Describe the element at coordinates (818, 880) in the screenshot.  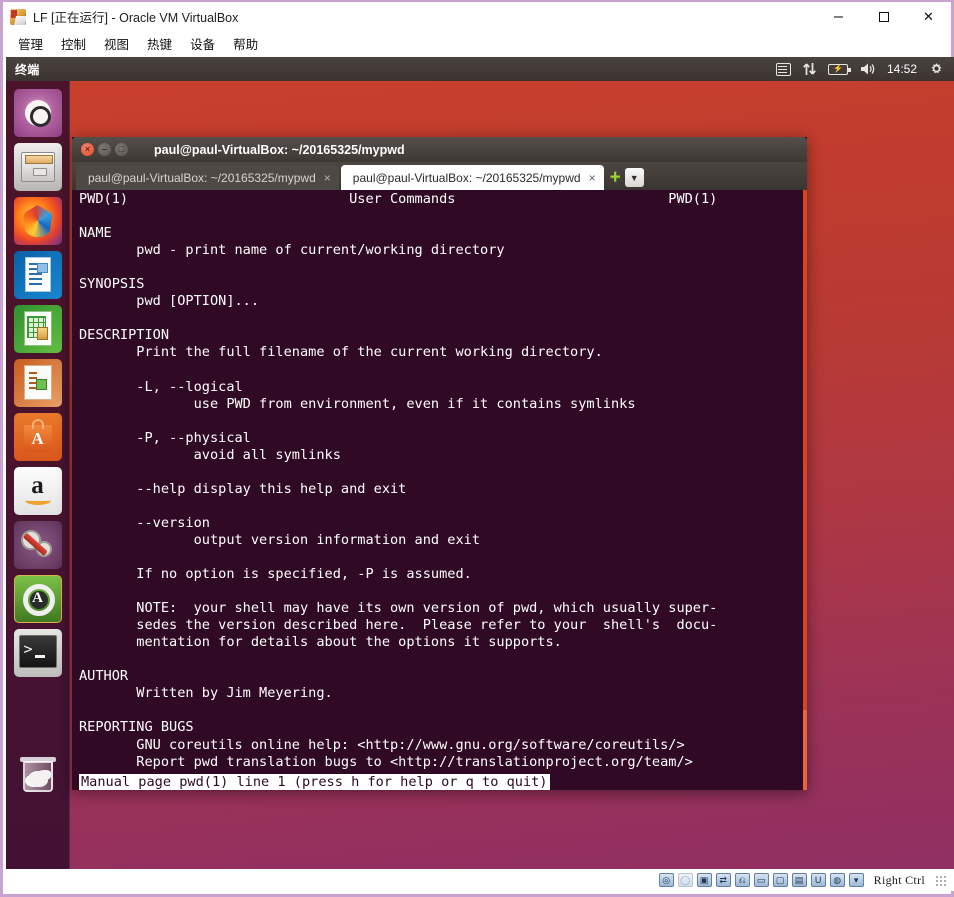
I see `features-icon: U` at that location.